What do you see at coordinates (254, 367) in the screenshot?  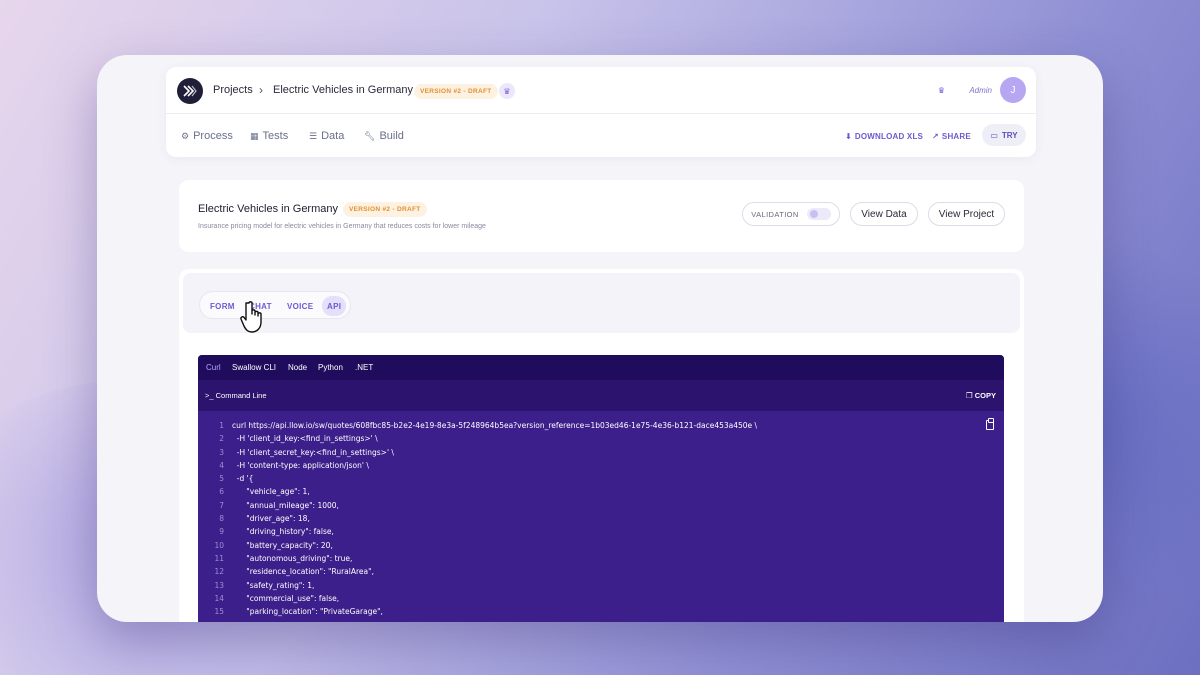 I see `tab-swallow-cli: Swallow CLI` at bounding box center [254, 367].